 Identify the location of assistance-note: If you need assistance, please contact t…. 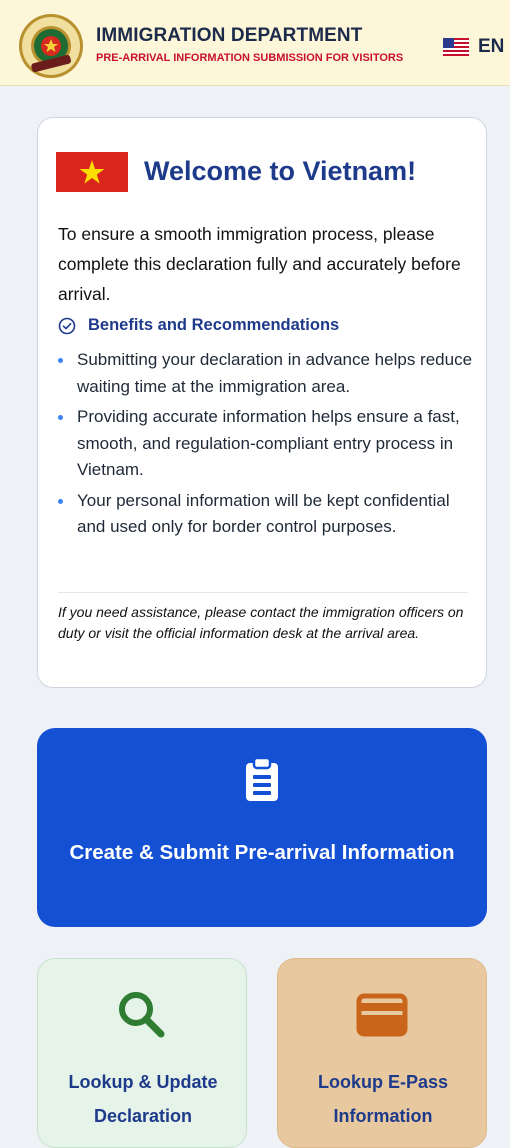
(261, 622).